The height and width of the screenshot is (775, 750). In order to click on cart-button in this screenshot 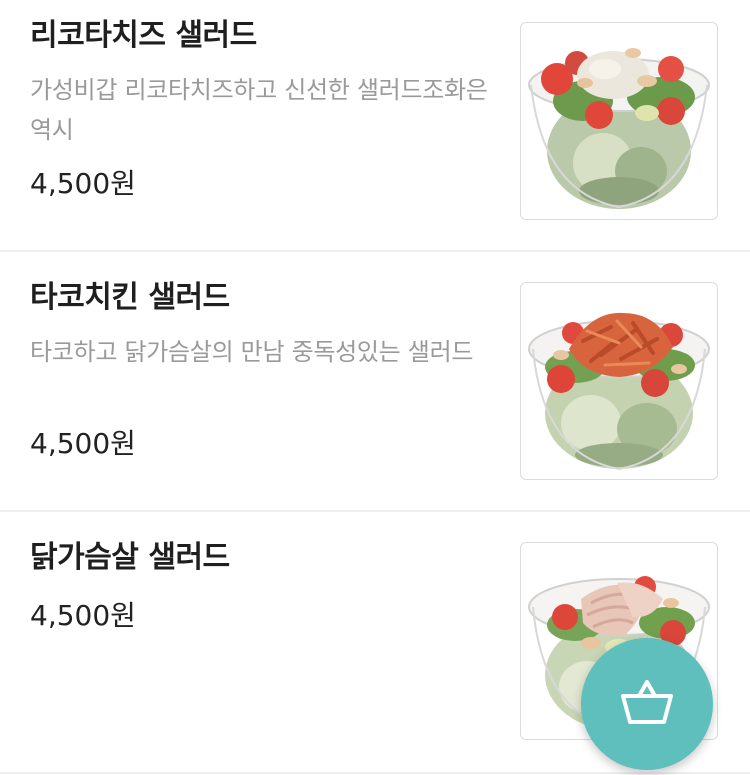, I will do `click(647, 704)`.